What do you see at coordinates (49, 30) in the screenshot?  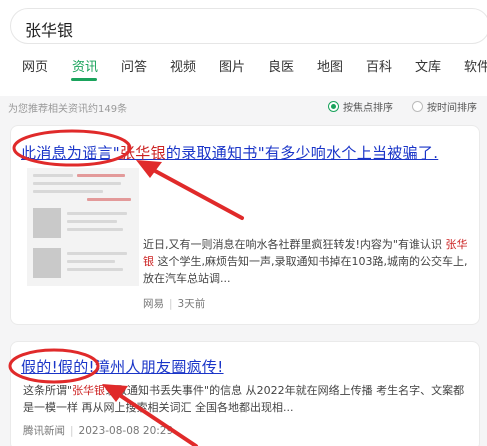 I see `search-query-text: 张华银` at bounding box center [49, 30].